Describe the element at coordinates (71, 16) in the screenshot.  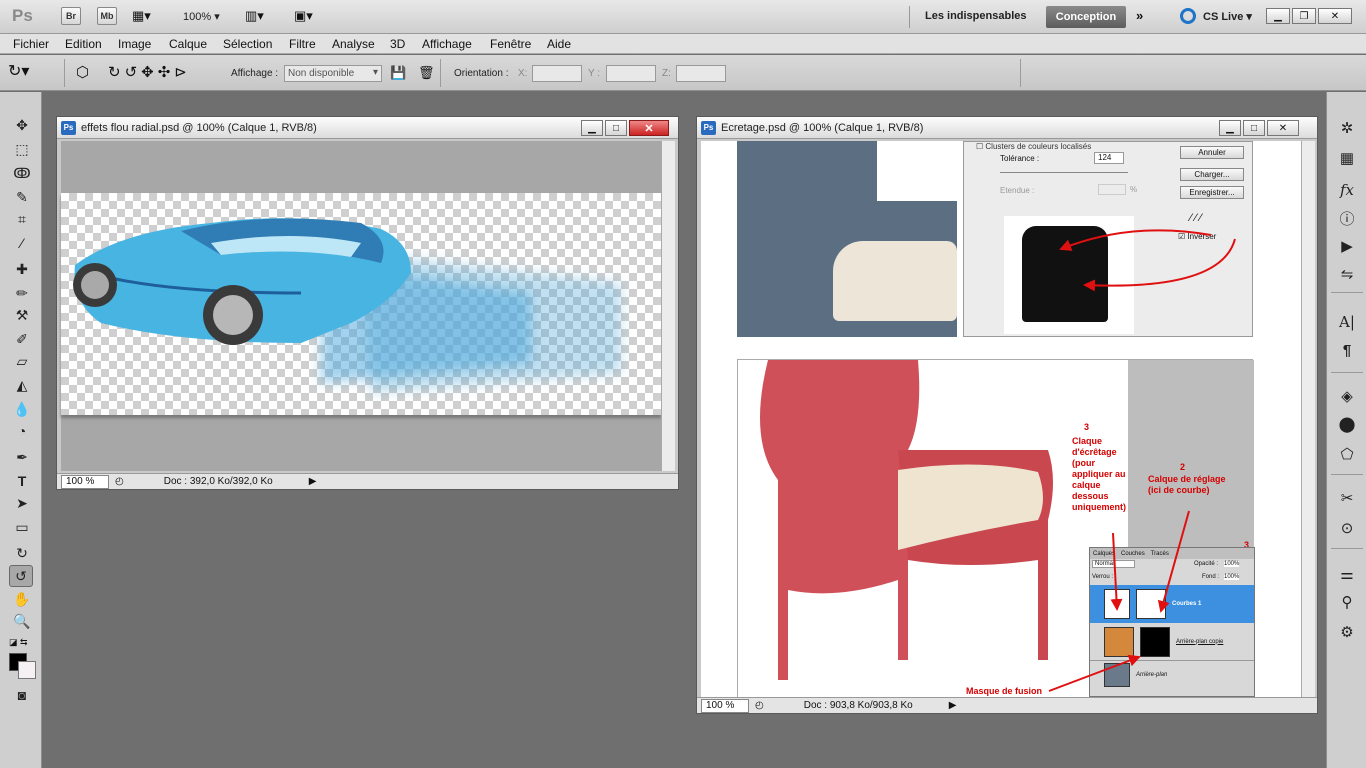
I see `bridge-button: Br` at that location.